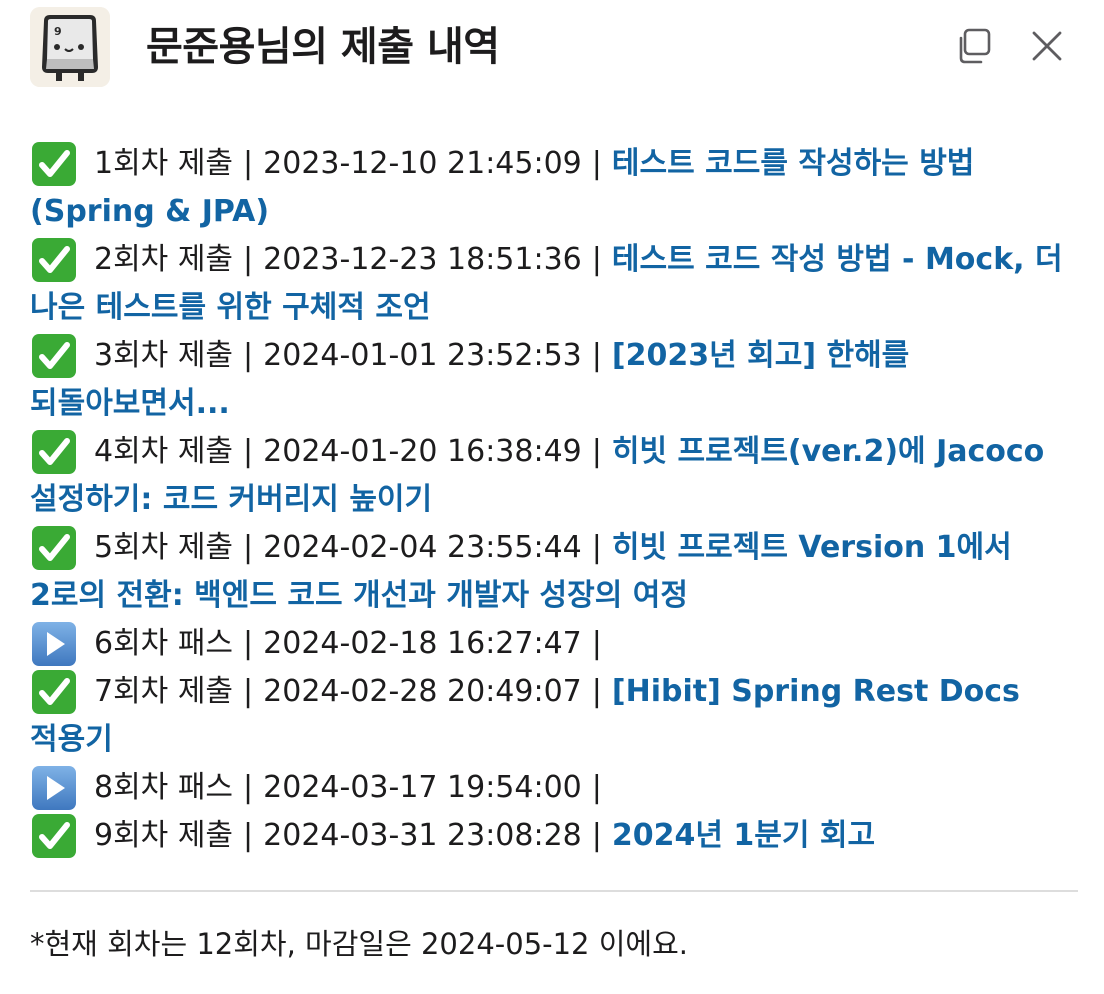  What do you see at coordinates (164, 259) in the screenshot?
I see `submission-round: 2회차 제출` at bounding box center [164, 259].